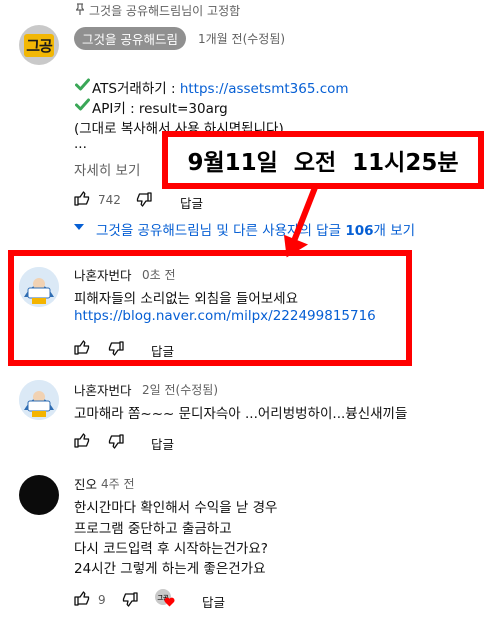 The image size is (495, 619). I want to click on pinned-by-label: 그것을 공유해드림님이 고정함, so click(165, 11).